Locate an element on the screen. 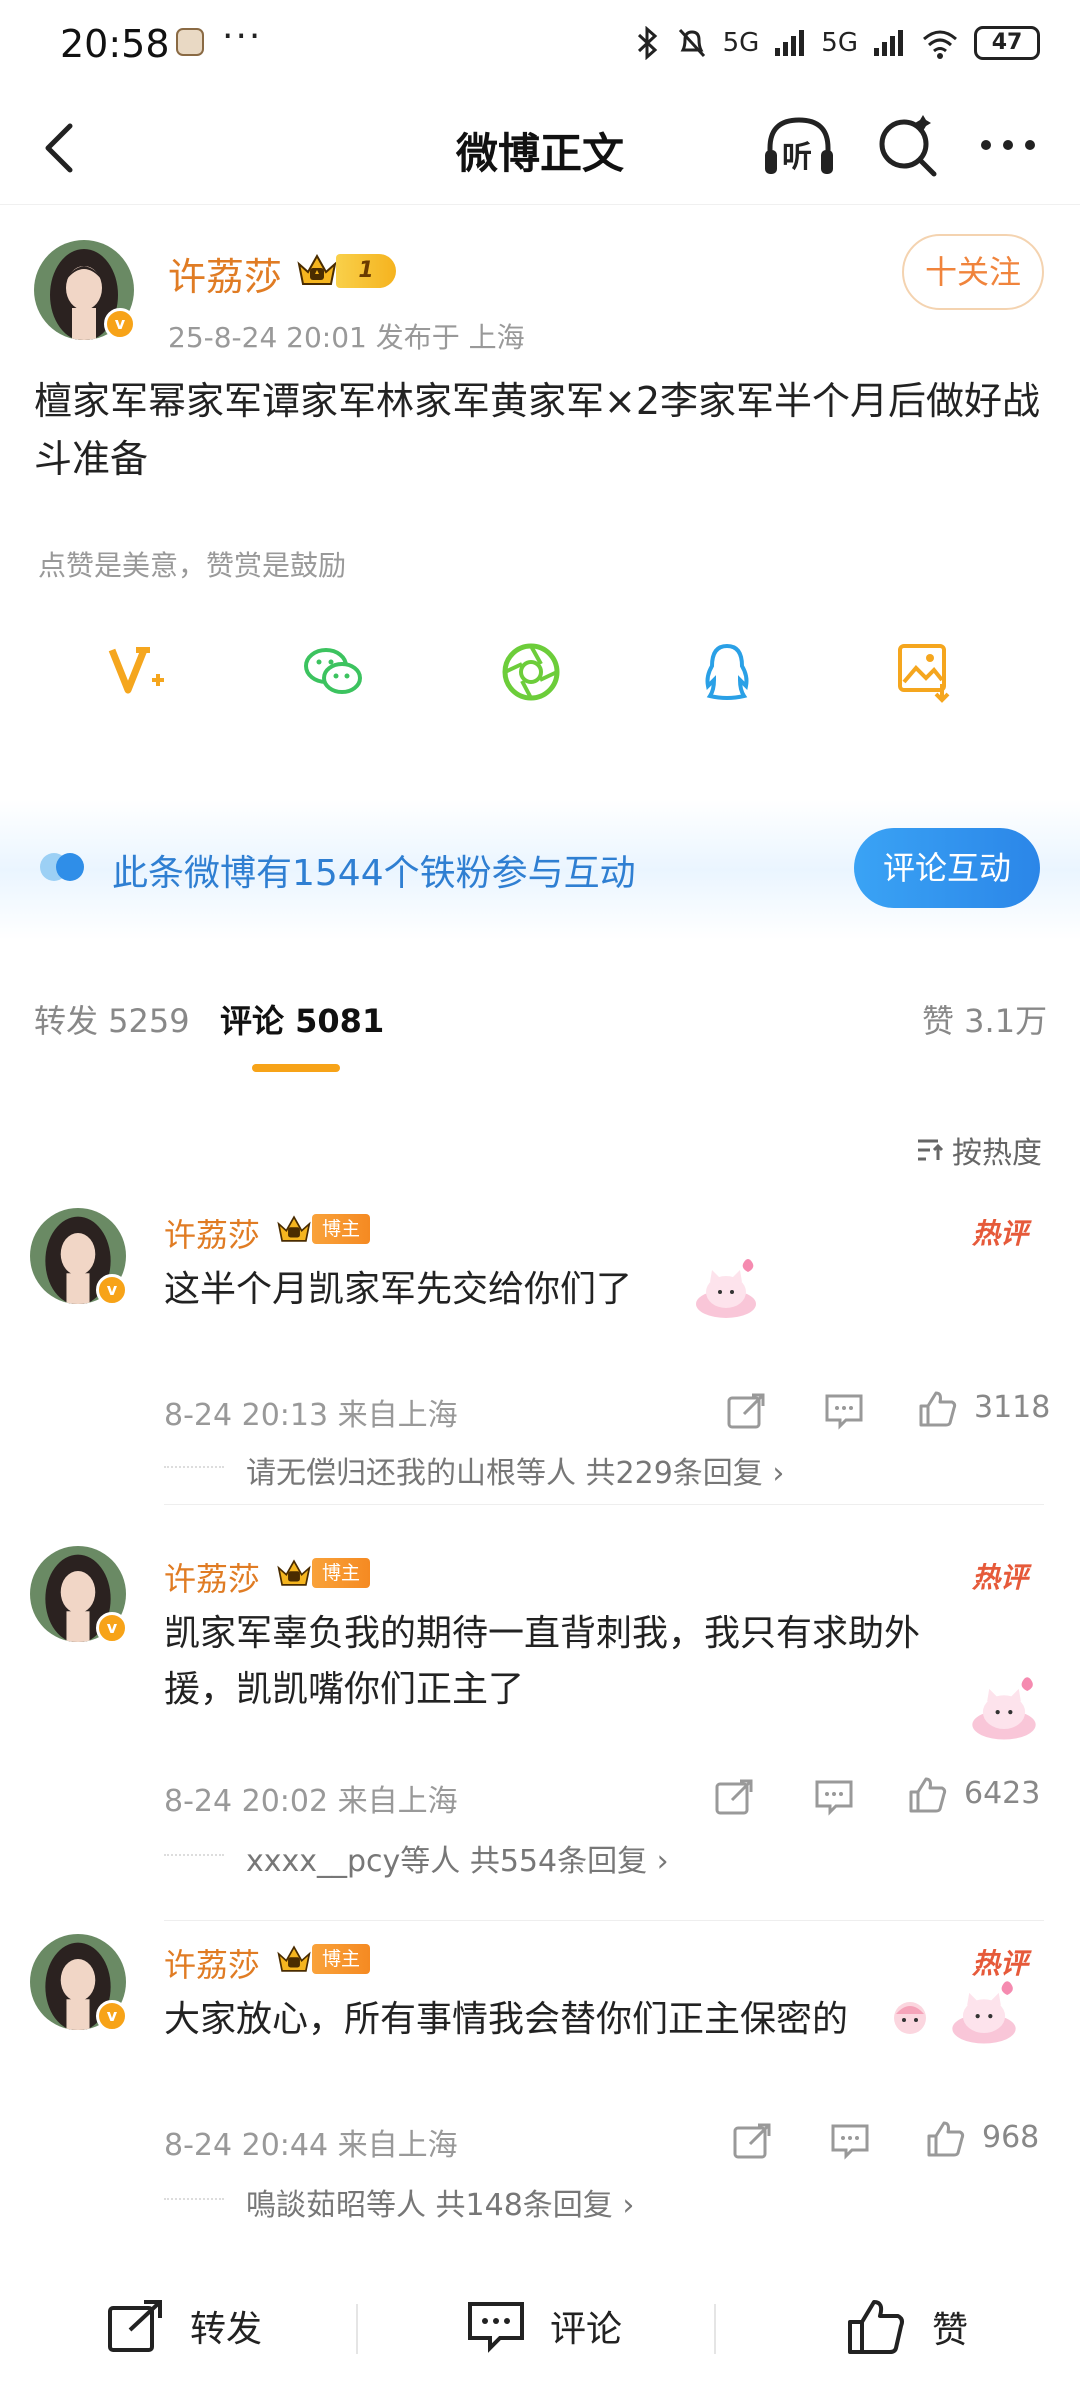  mute-bell-icon is located at coordinates (691, 43).